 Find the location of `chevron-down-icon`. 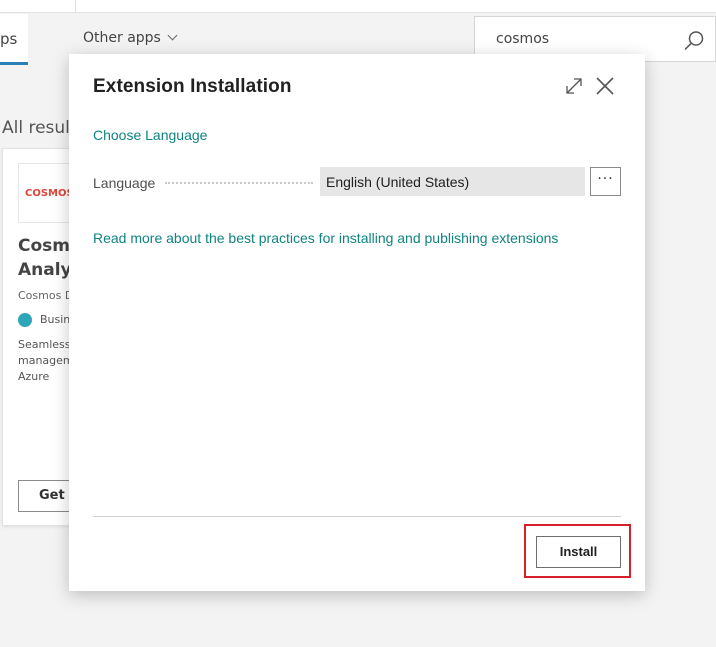

chevron-down-icon is located at coordinates (172, 35).